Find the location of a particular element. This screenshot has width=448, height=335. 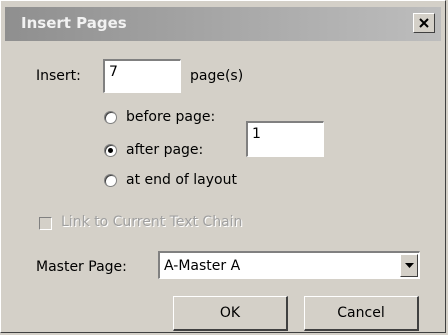

page-number-value: 1 is located at coordinates (256, 134).